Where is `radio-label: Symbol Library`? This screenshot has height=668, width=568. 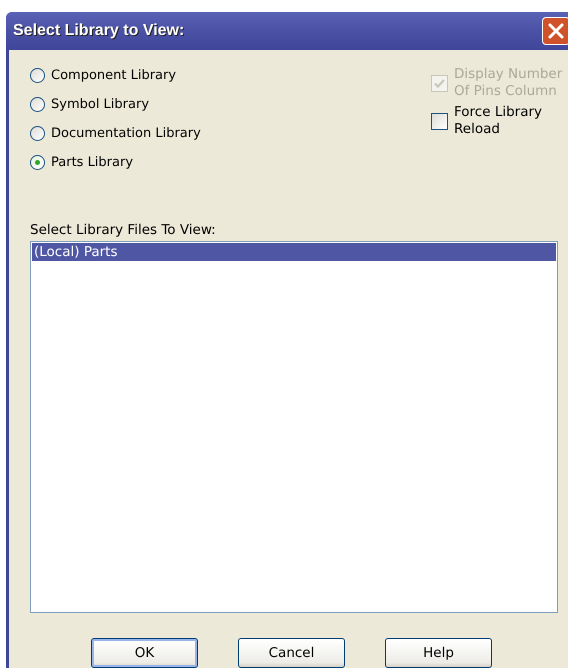
radio-label: Symbol Library is located at coordinates (100, 104).